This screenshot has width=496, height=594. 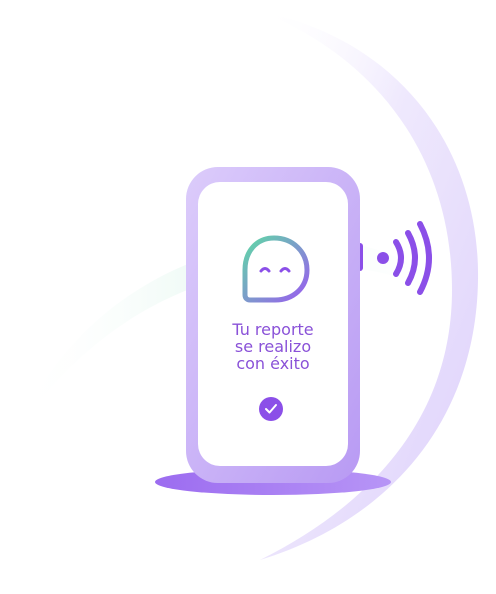 I want to click on phone-screen-content: Tu reporte se realizo con éxito, so click(x=273, y=324).